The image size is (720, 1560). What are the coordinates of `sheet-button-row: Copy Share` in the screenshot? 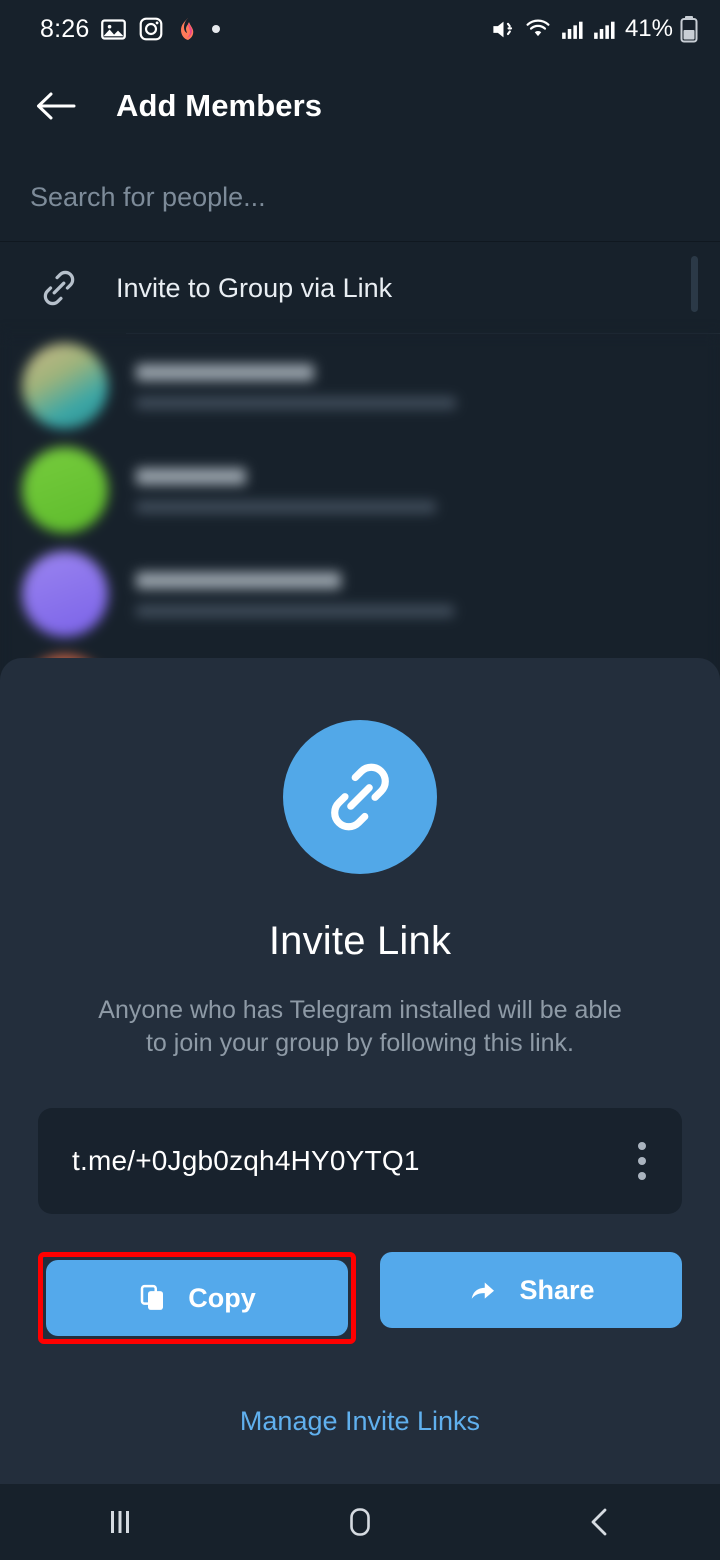 It's located at (360, 1298).